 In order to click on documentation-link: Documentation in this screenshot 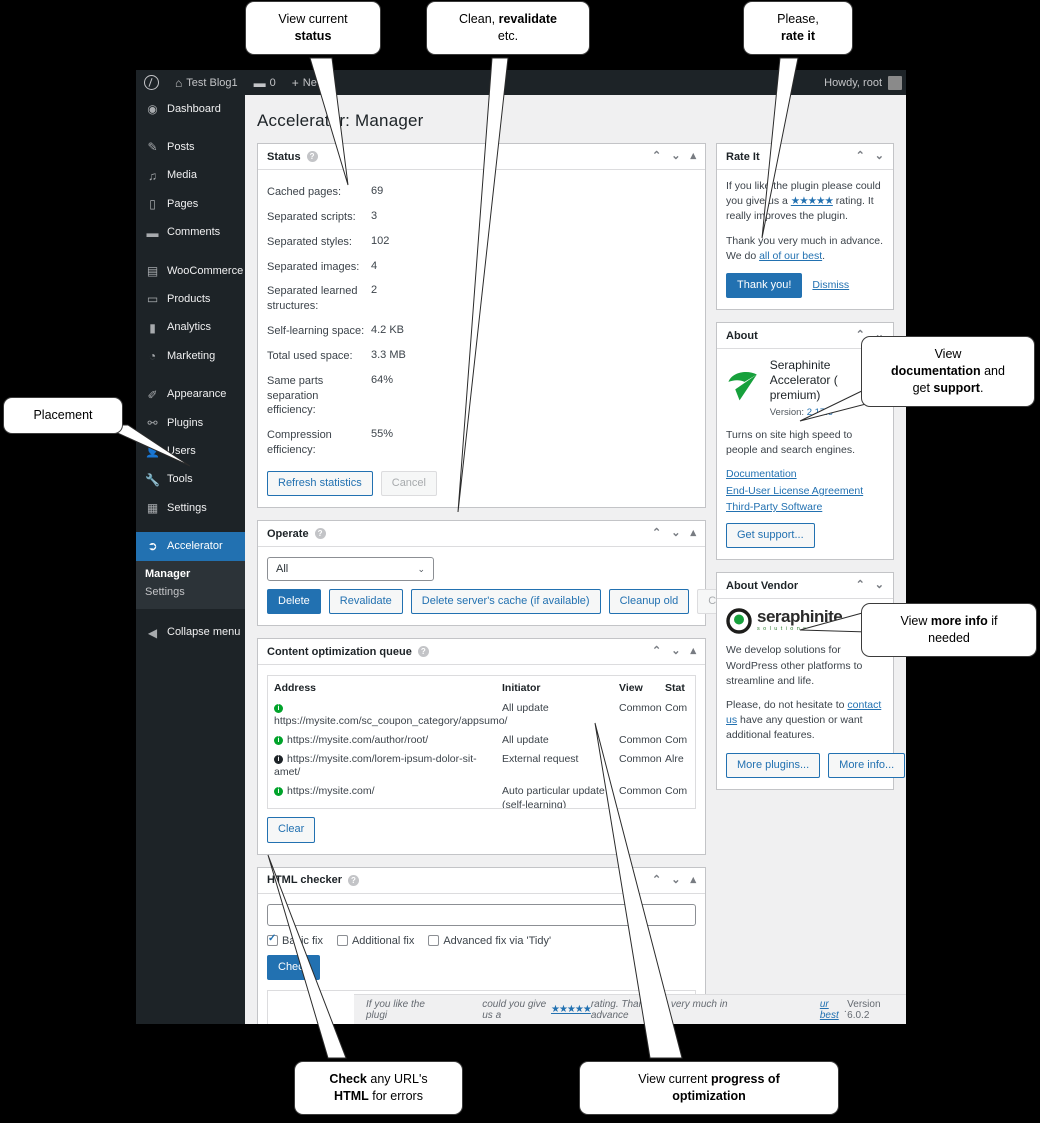, I will do `click(805, 474)`.